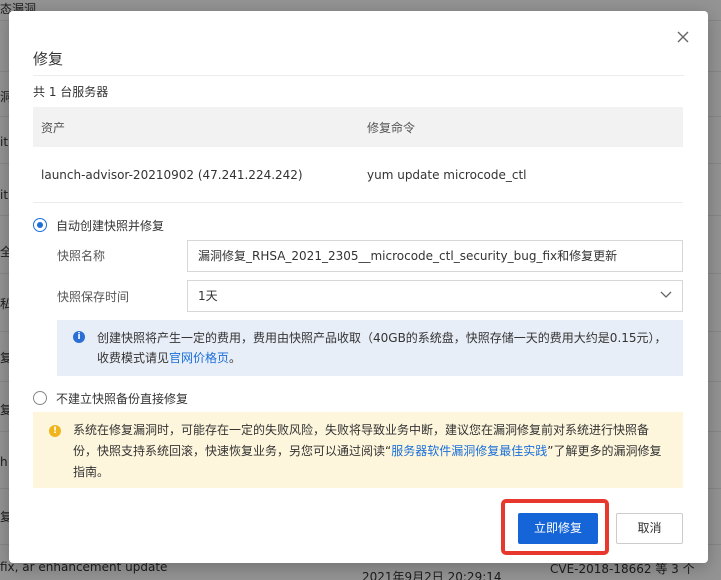  I want to click on info-icon: i, so click(79, 337).